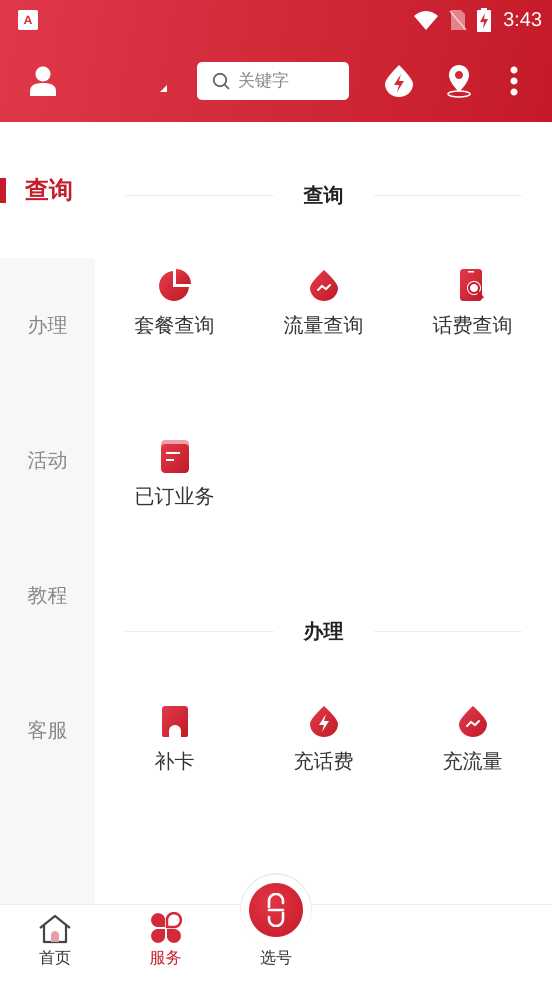 The image size is (552, 981). What do you see at coordinates (514, 81) in the screenshot?
I see `more-icon` at bounding box center [514, 81].